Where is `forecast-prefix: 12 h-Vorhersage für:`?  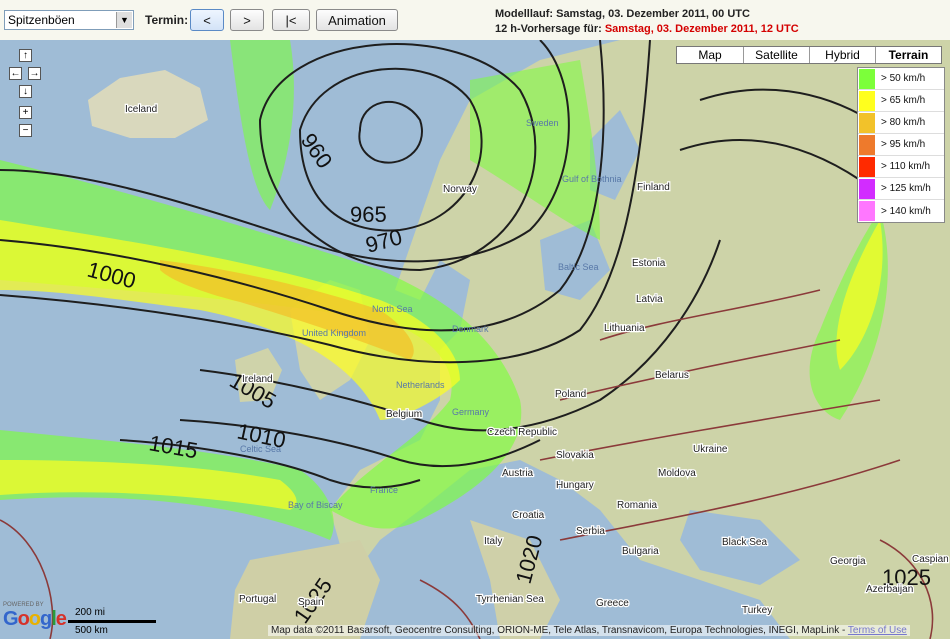
forecast-prefix: 12 h-Vorhersage für: is located at coordinates (548, 29).